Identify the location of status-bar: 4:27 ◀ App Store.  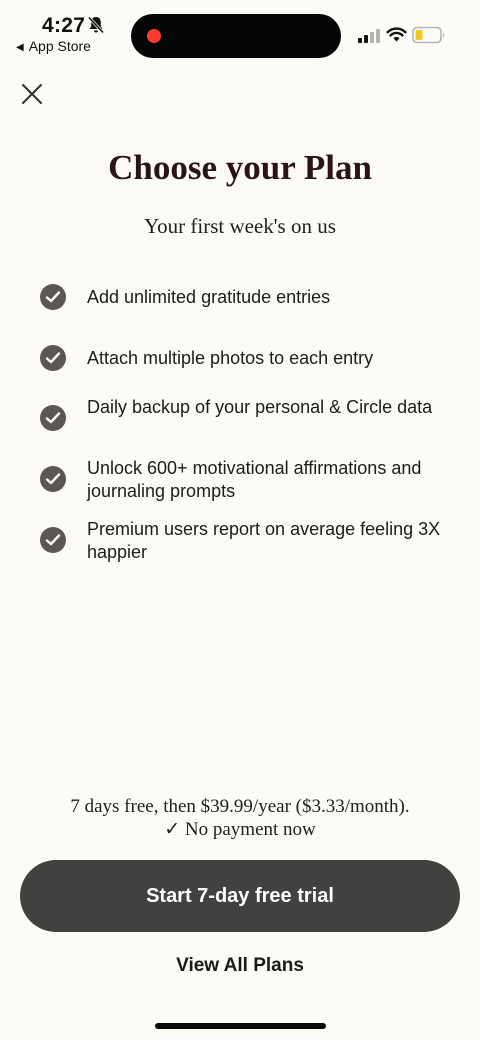
(240, 30).